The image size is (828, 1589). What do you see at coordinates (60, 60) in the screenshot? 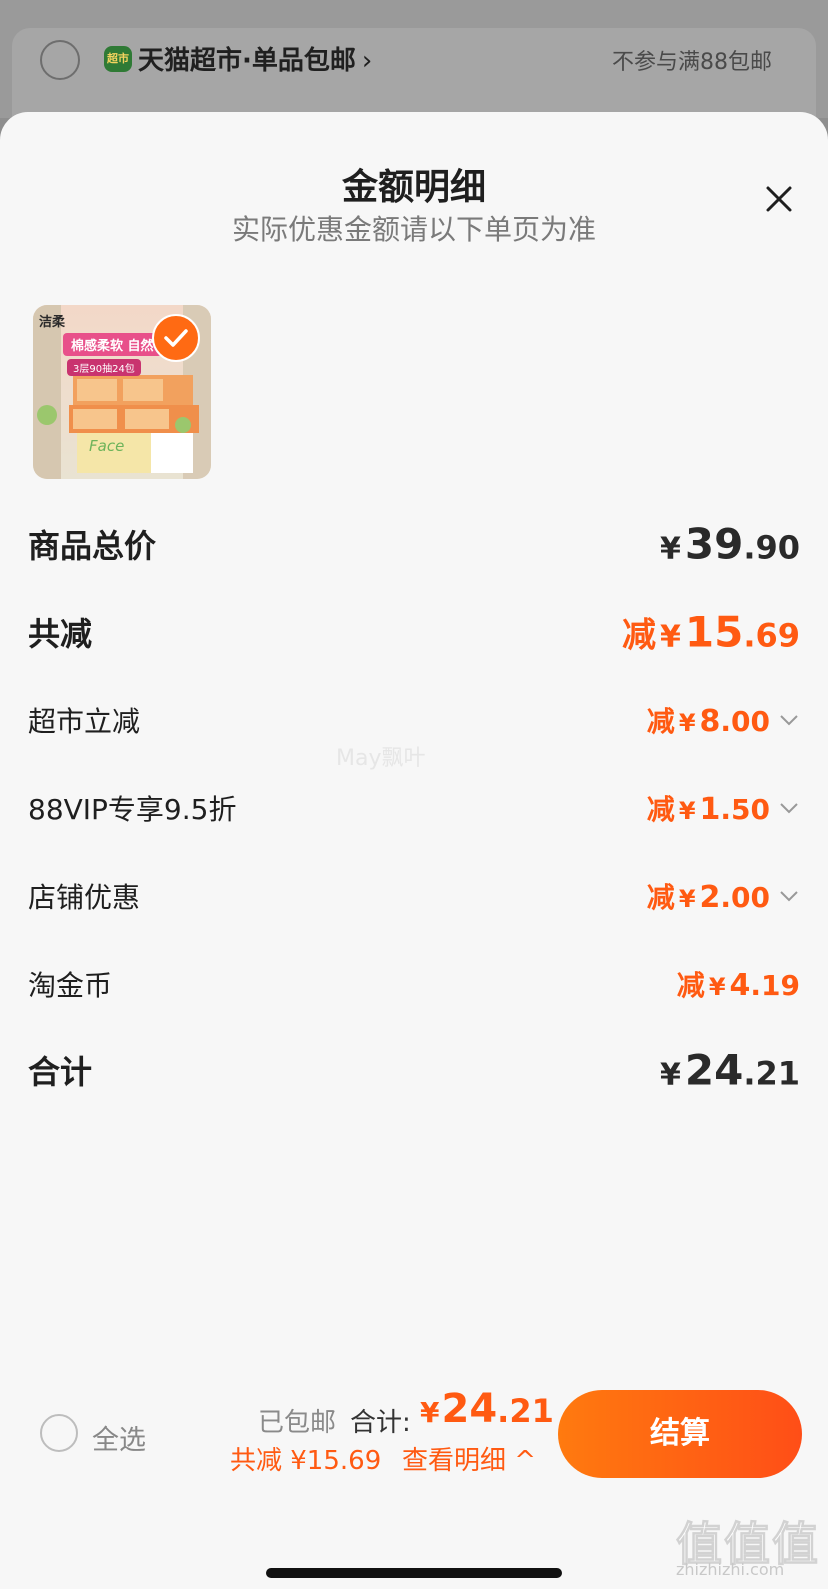
I see `store-select-radio` at bounding box center [60, 60].